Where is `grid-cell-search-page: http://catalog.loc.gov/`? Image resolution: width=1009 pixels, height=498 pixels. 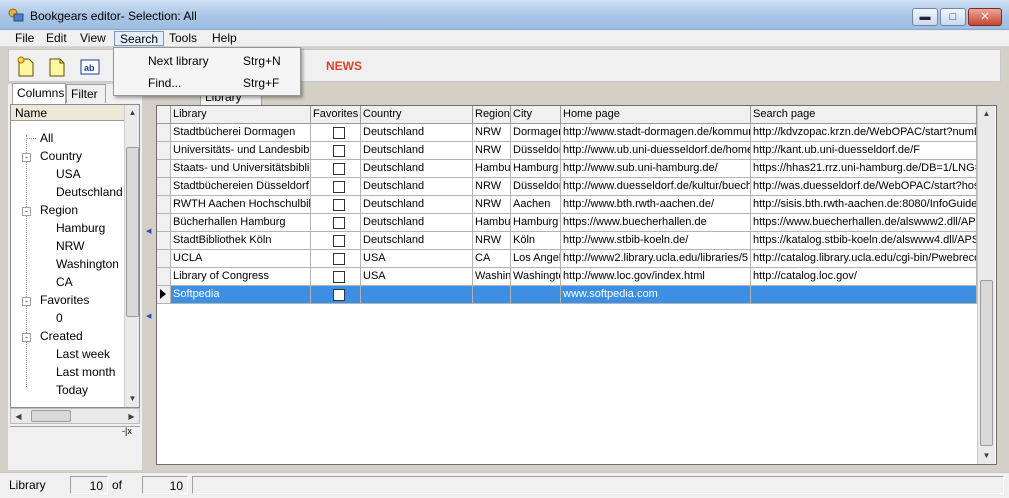
grid-cell-search-page: http://catalog.loc.gov/ is located at coordinates (864, 277).